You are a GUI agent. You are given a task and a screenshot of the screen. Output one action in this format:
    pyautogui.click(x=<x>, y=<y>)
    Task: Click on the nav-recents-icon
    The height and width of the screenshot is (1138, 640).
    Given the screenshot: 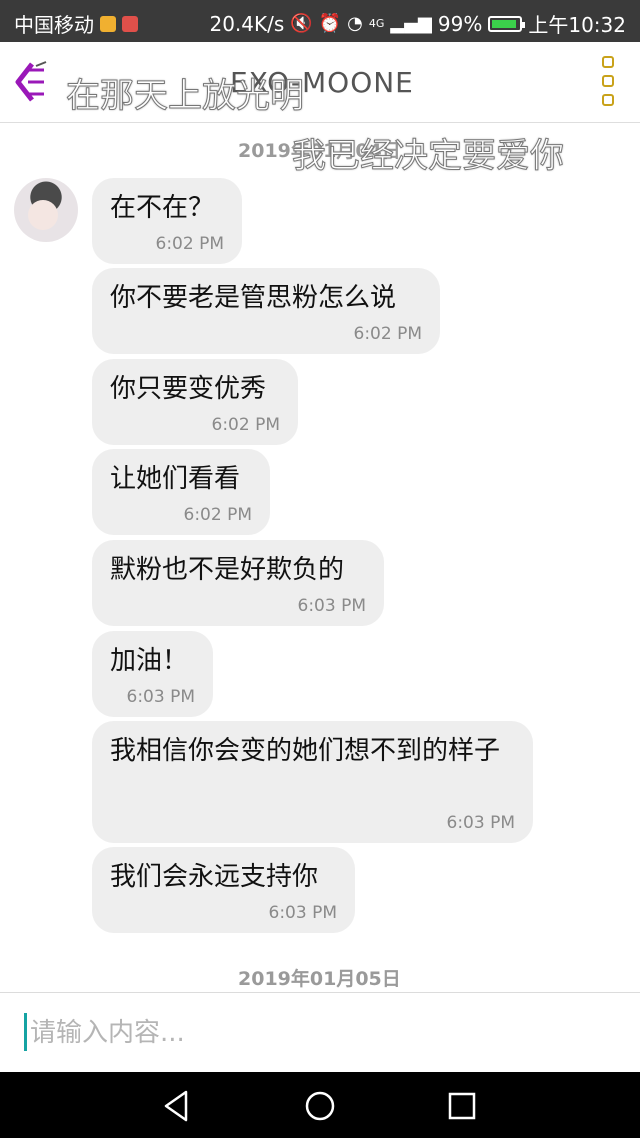 What is the action you would take?
    pyautogui.click(x=462, y=1106)
    